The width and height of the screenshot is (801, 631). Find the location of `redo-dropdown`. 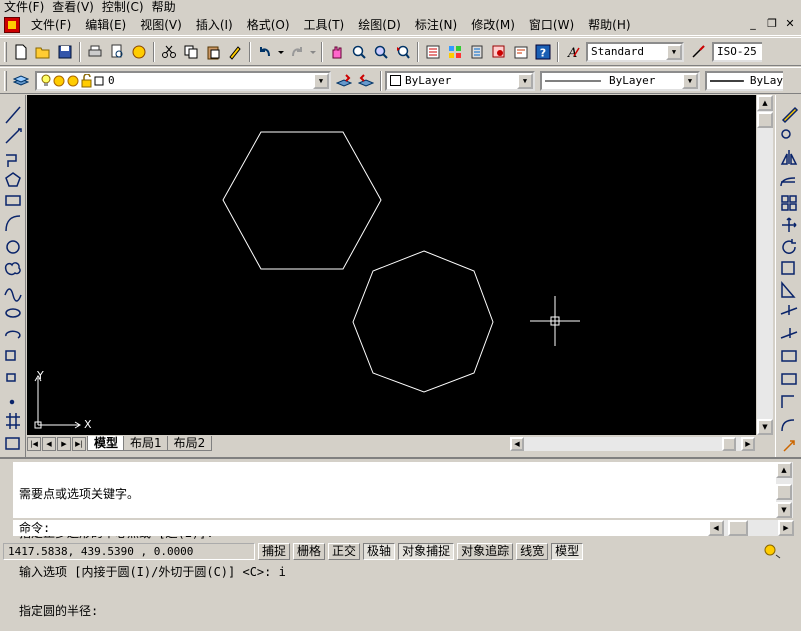

redo-dropdown is located at coordinates (313, 52).